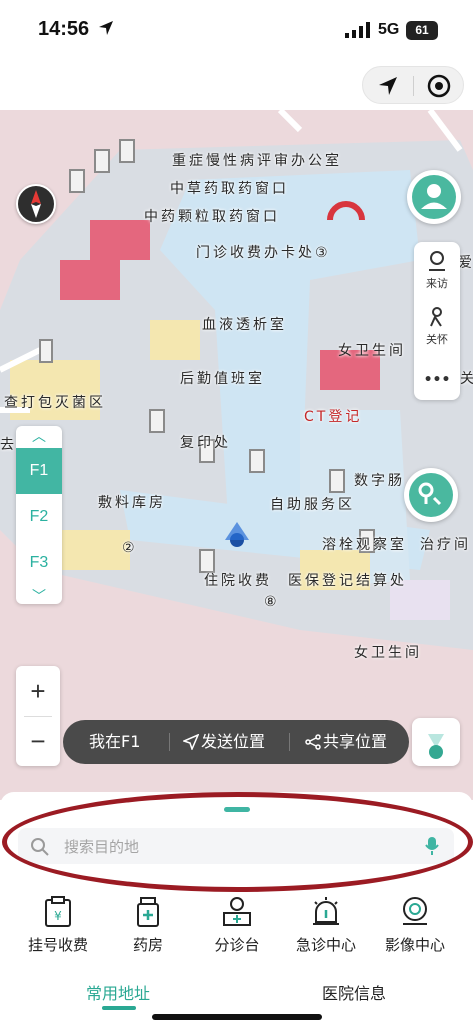 Image resolution: width=473 pixels, height=1023 pixels. I want to click on send-icon, so click(191, 742).